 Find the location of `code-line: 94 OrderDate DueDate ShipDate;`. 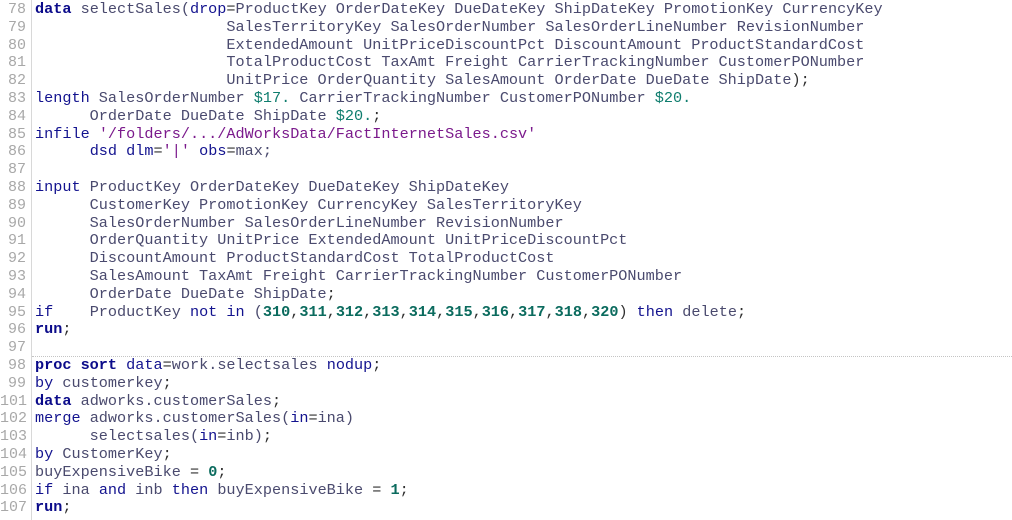

code-line: 94 OrderDate DueDate ShipDate; is located at coordinates (506, 294).